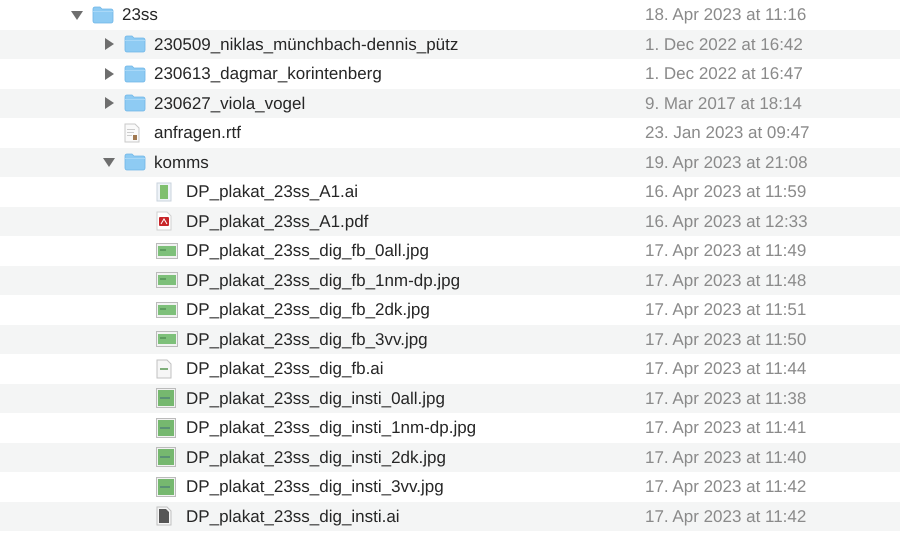  Describe the element at coordinates (726, 221) in the screenshot. I see `date-modified: 16. Apr 2023 at 12:33` at that location.